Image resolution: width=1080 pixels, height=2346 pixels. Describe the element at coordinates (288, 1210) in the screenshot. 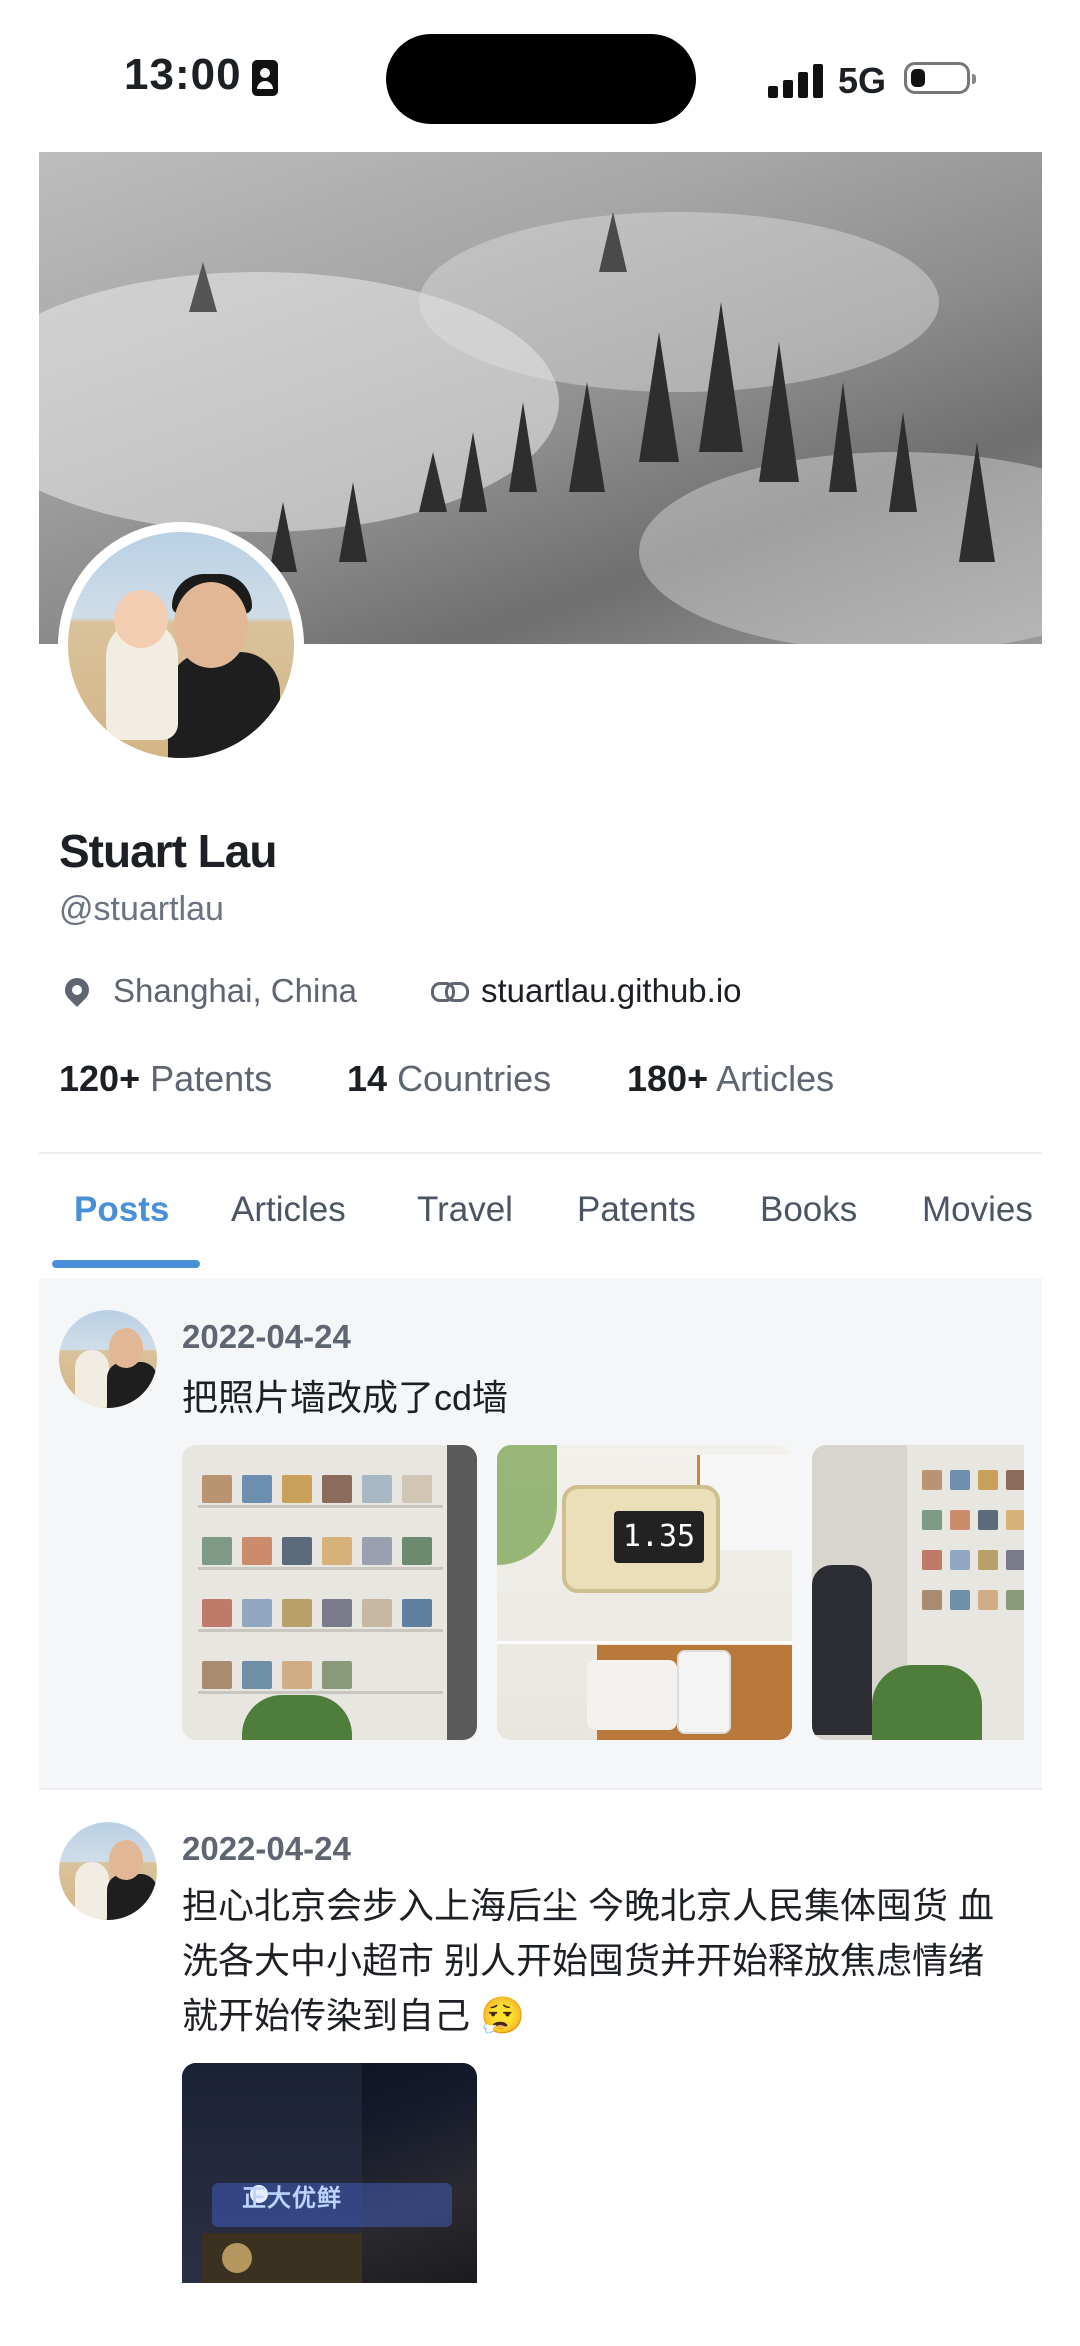

I see `tab-articles: Articles` at that location.